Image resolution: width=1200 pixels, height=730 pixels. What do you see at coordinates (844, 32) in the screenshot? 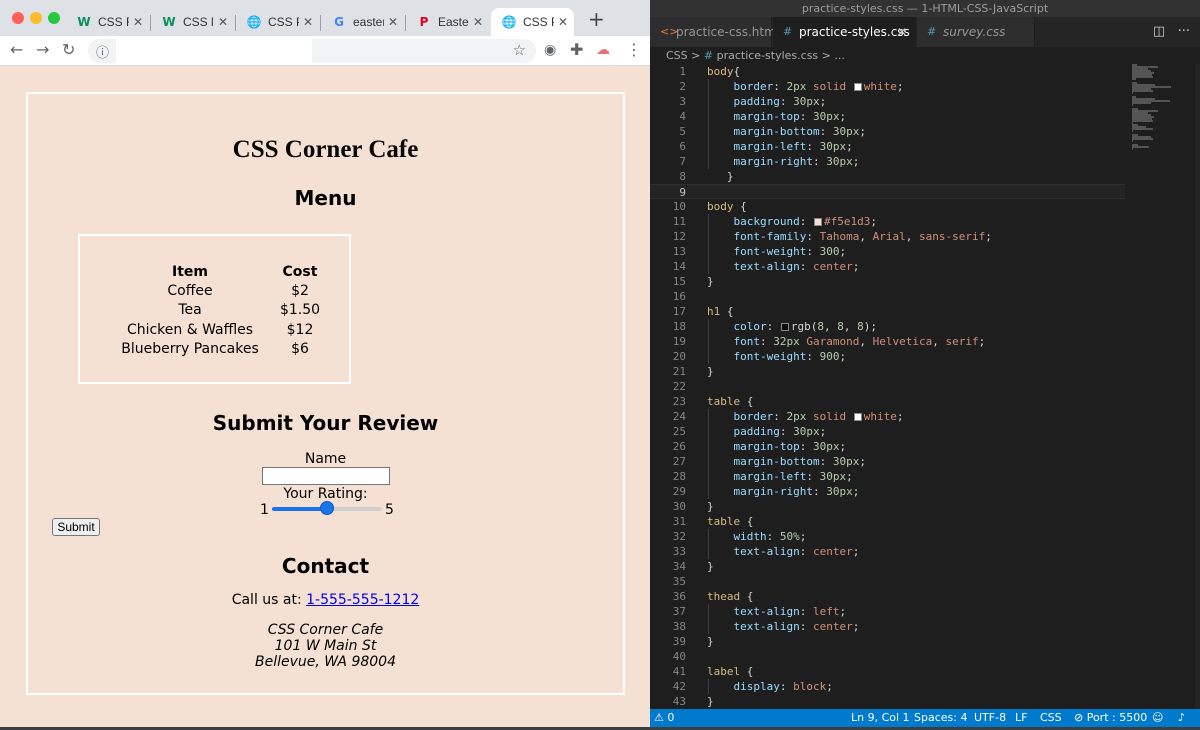
I see `editor-tab: # practice-styles.css ✕` at bounding box center [844, 32].